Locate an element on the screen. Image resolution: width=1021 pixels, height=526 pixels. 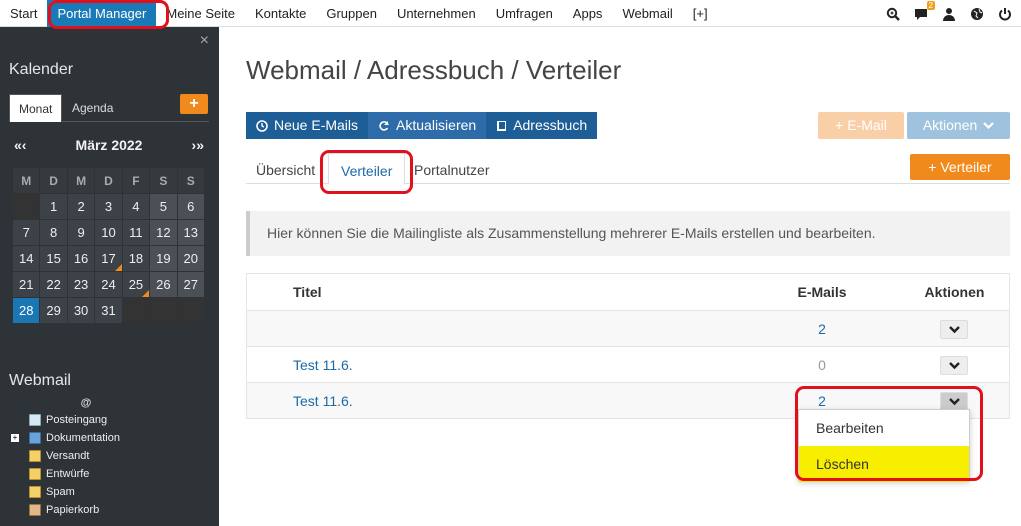
folder-papierkorb: Papierkorb is located at coordinates (111, 510).